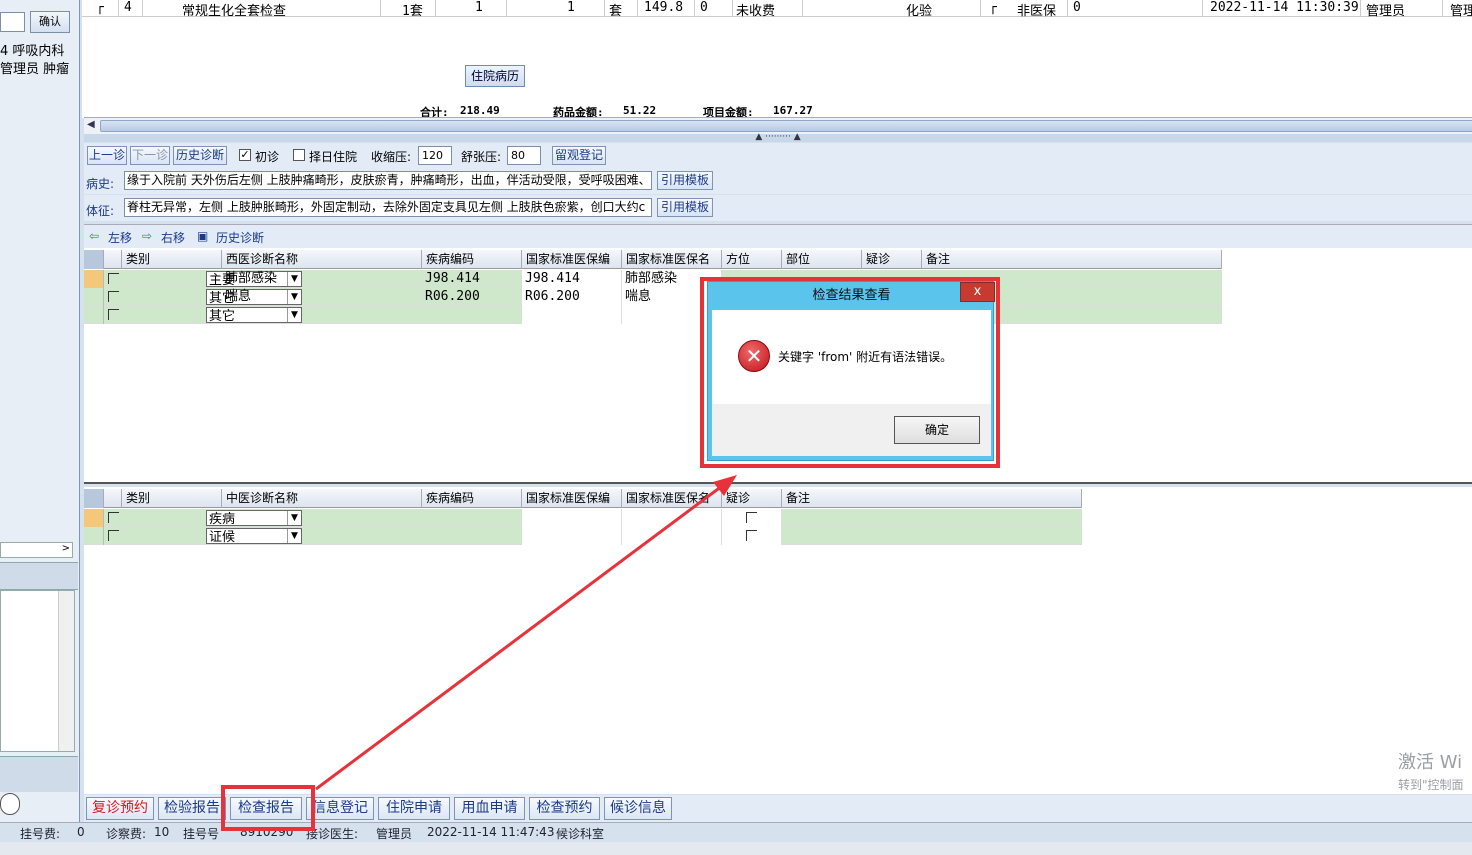  Describe the element at coordinates (245, 155) in the screenshot. I see `first-visit-checkbox: ✓` at that location.